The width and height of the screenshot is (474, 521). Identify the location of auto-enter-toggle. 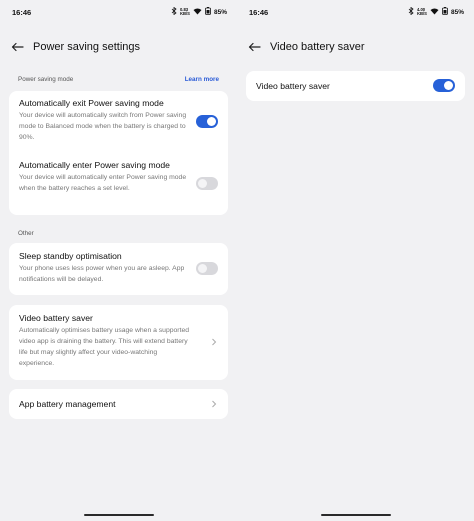
(207, 183).